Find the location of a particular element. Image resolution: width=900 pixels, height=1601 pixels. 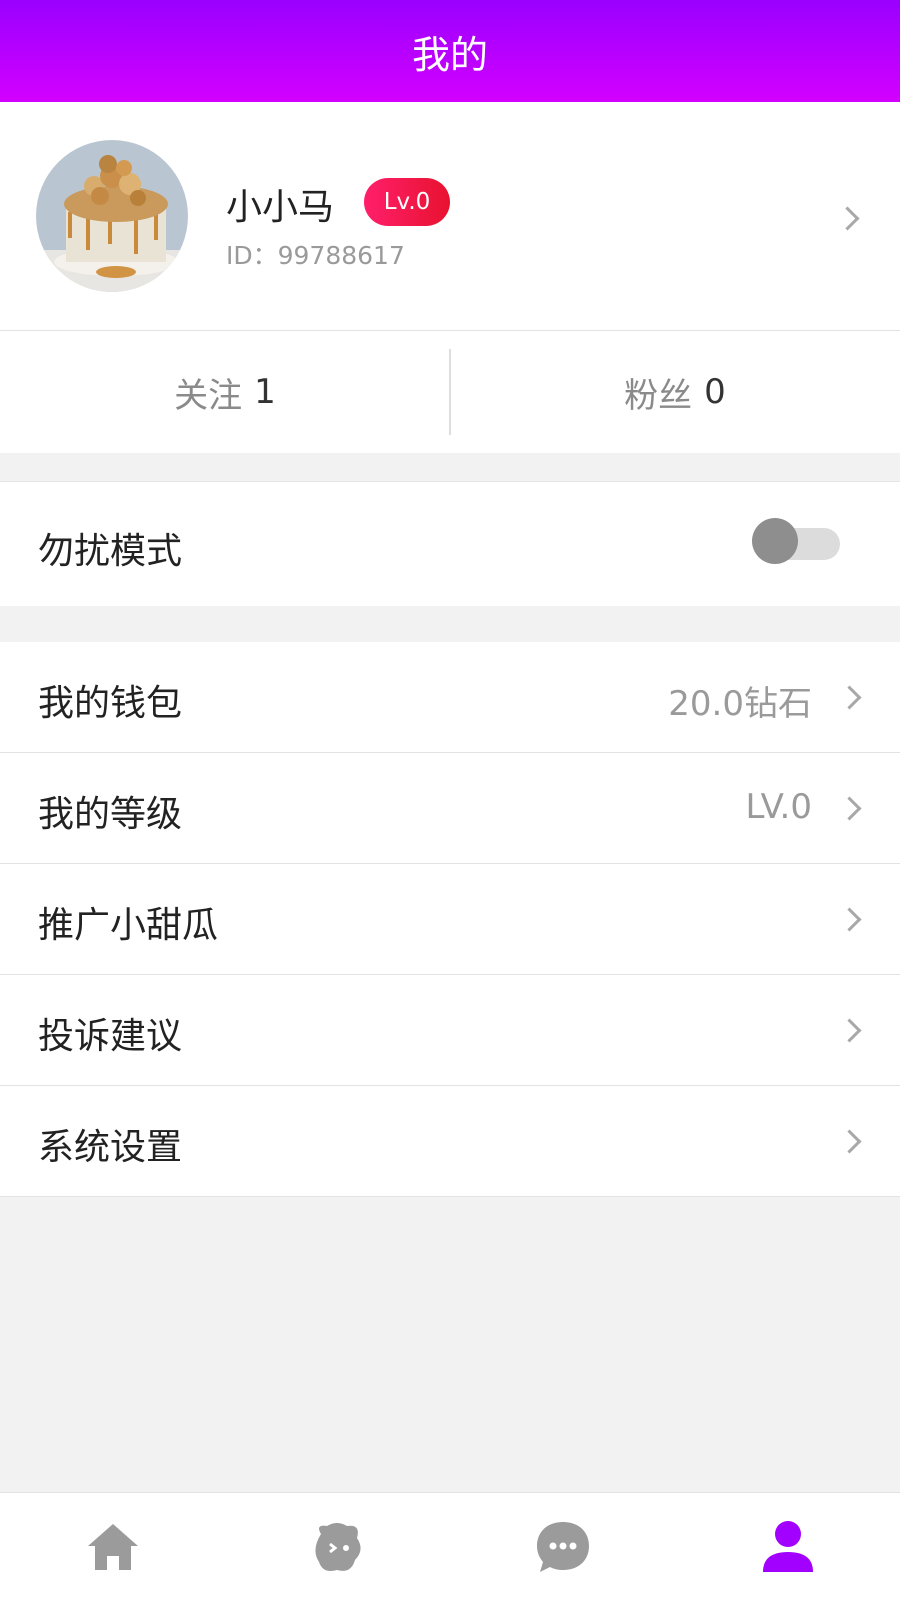

tab-messages is located at coordinates (562, 1547).